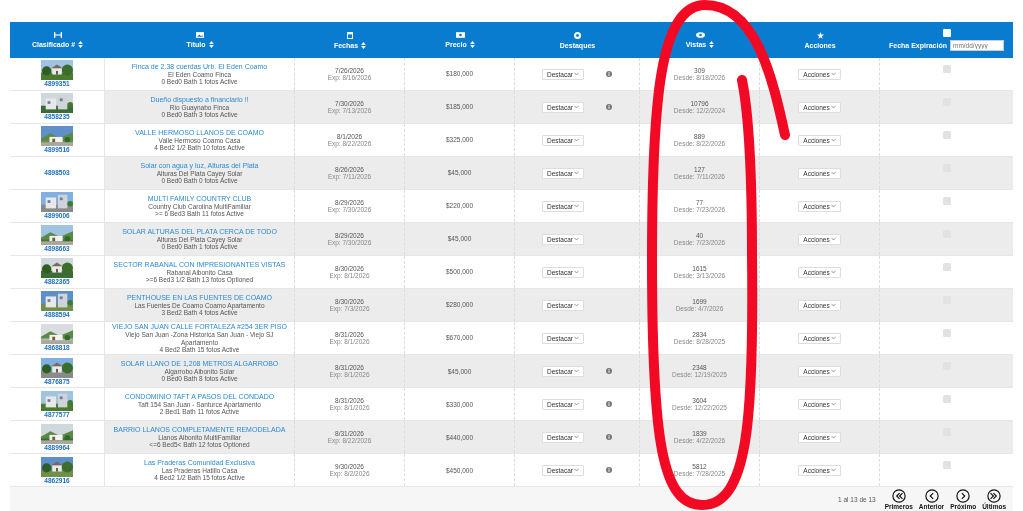  I want to click on select-all-checkbox, so click(946, 33).